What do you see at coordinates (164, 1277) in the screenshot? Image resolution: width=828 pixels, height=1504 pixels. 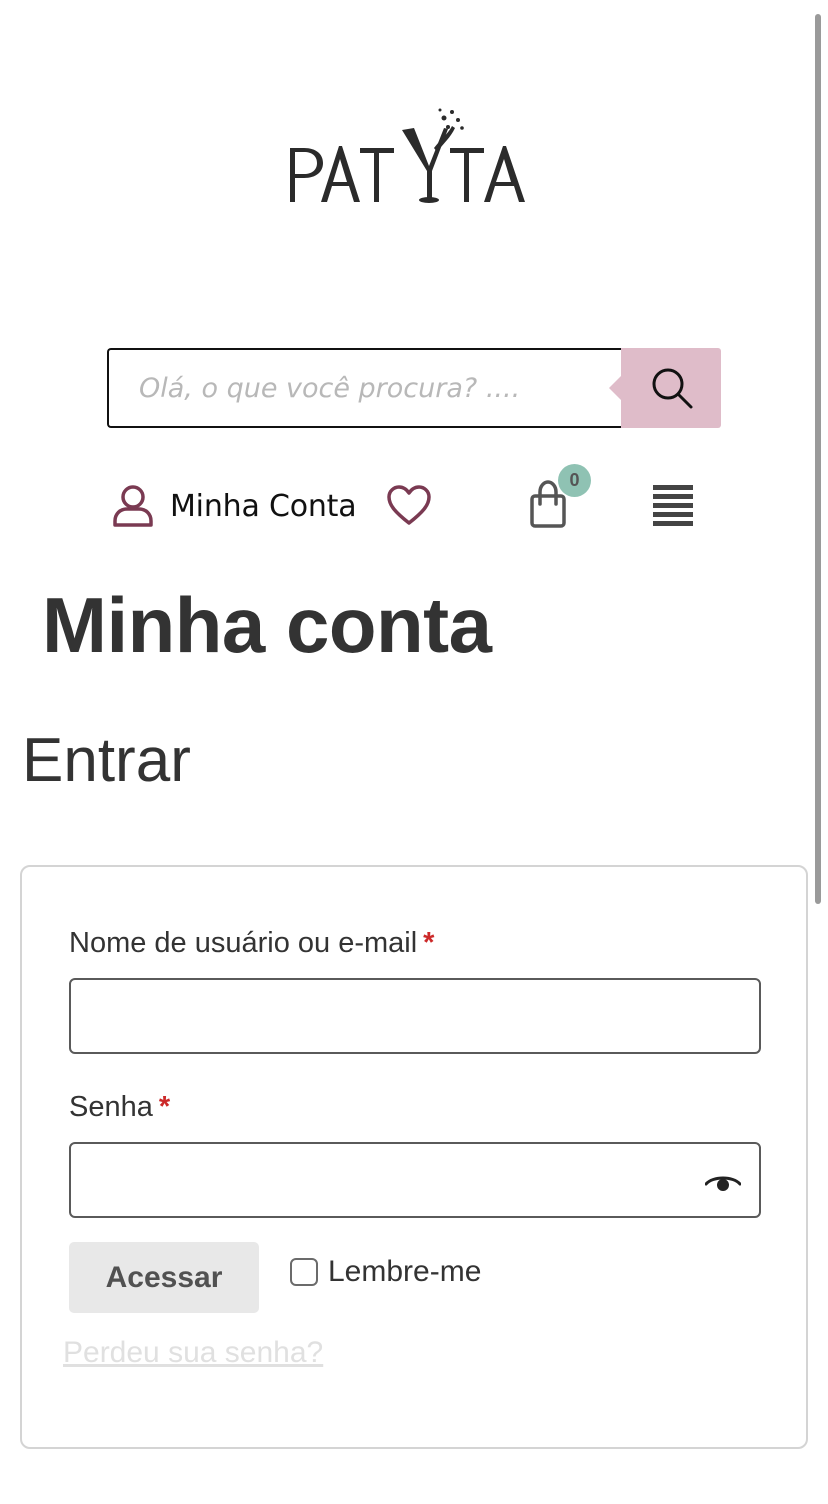 I see `login-submit-button: Acessar` at bounding box center [164, 1277].